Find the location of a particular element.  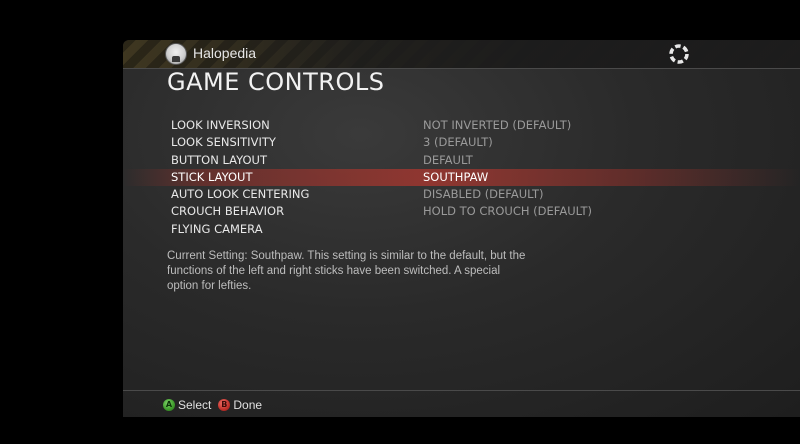

menu-item-stick-layout: STICK LAYOUT SOUTHPAW is located at coordinates (461, 177).